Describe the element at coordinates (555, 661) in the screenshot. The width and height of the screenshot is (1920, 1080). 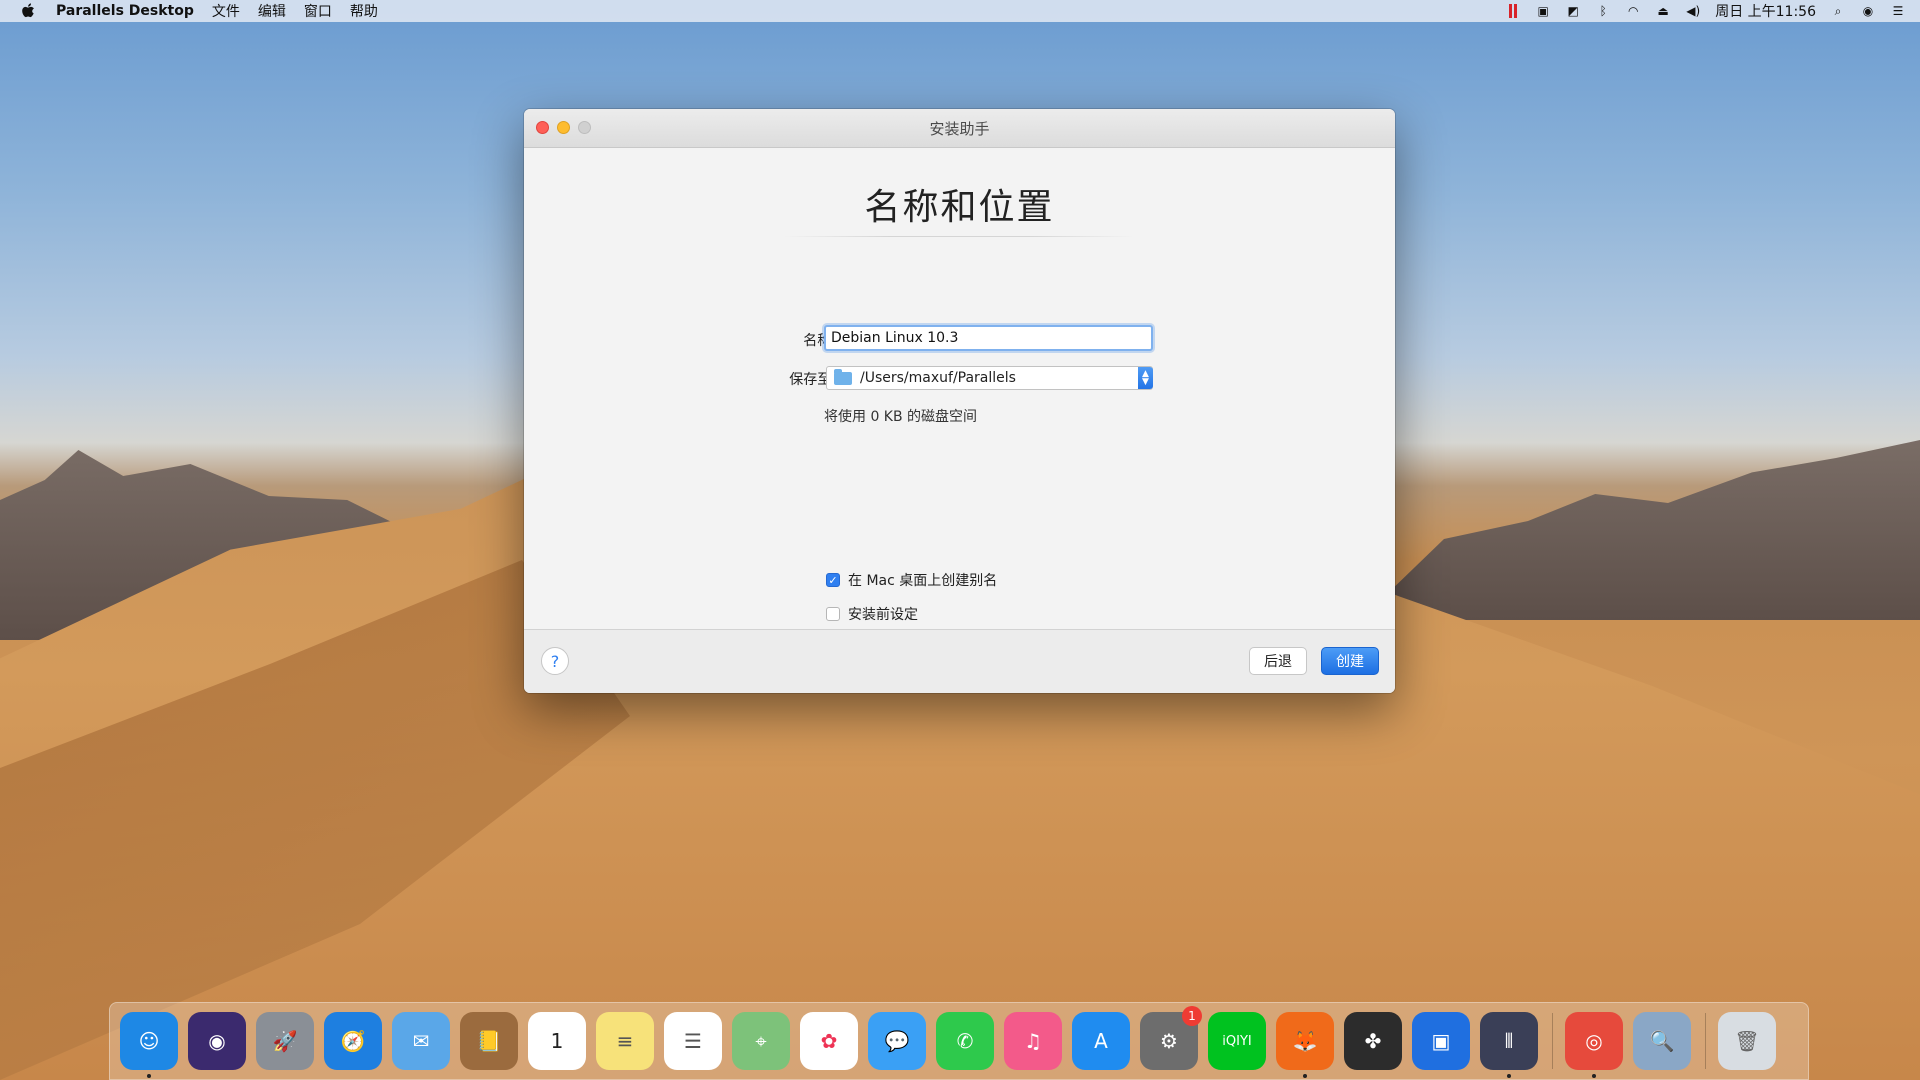
I see `help-button: ?` at that location.